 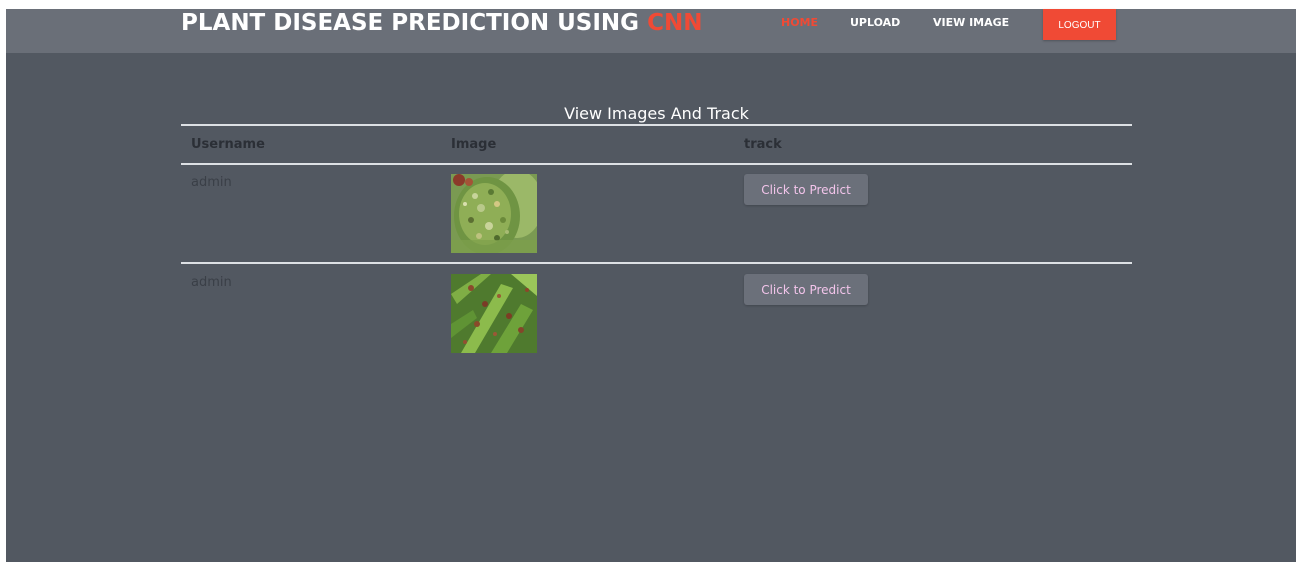 What do you see at coordinates (971, 22) in the screenshot?
I see `nav-view-image-link: VIEW IMAGE` at bounding box center [971, 22].